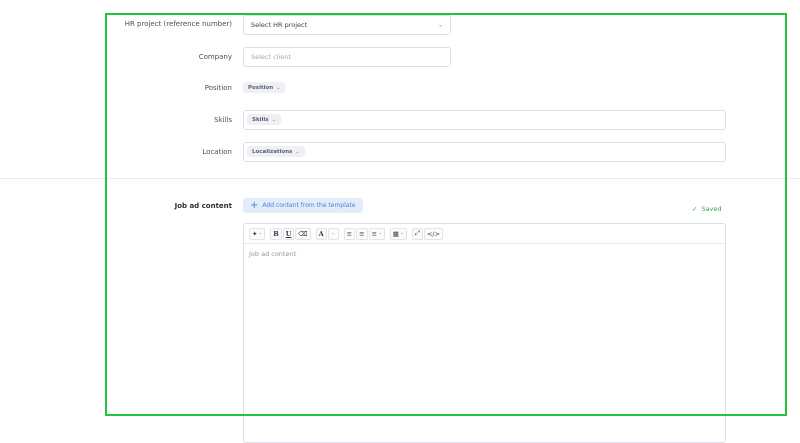 This screenshot has width=800, height=443. I want to click on font-color-dropdown: ⌄, so click(333, 233).